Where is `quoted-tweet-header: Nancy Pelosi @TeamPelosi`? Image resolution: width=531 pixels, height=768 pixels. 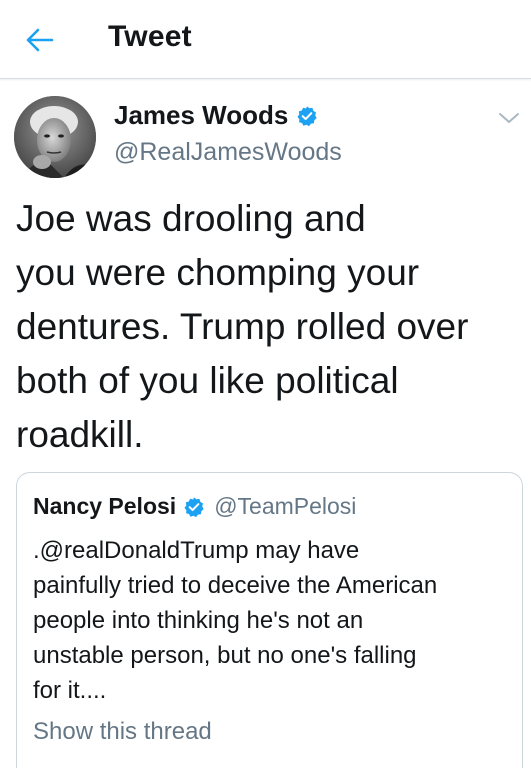
quoted-tweet-header: Nancy Pelosi @TeamPelosi is located at coordinates (194, 506).